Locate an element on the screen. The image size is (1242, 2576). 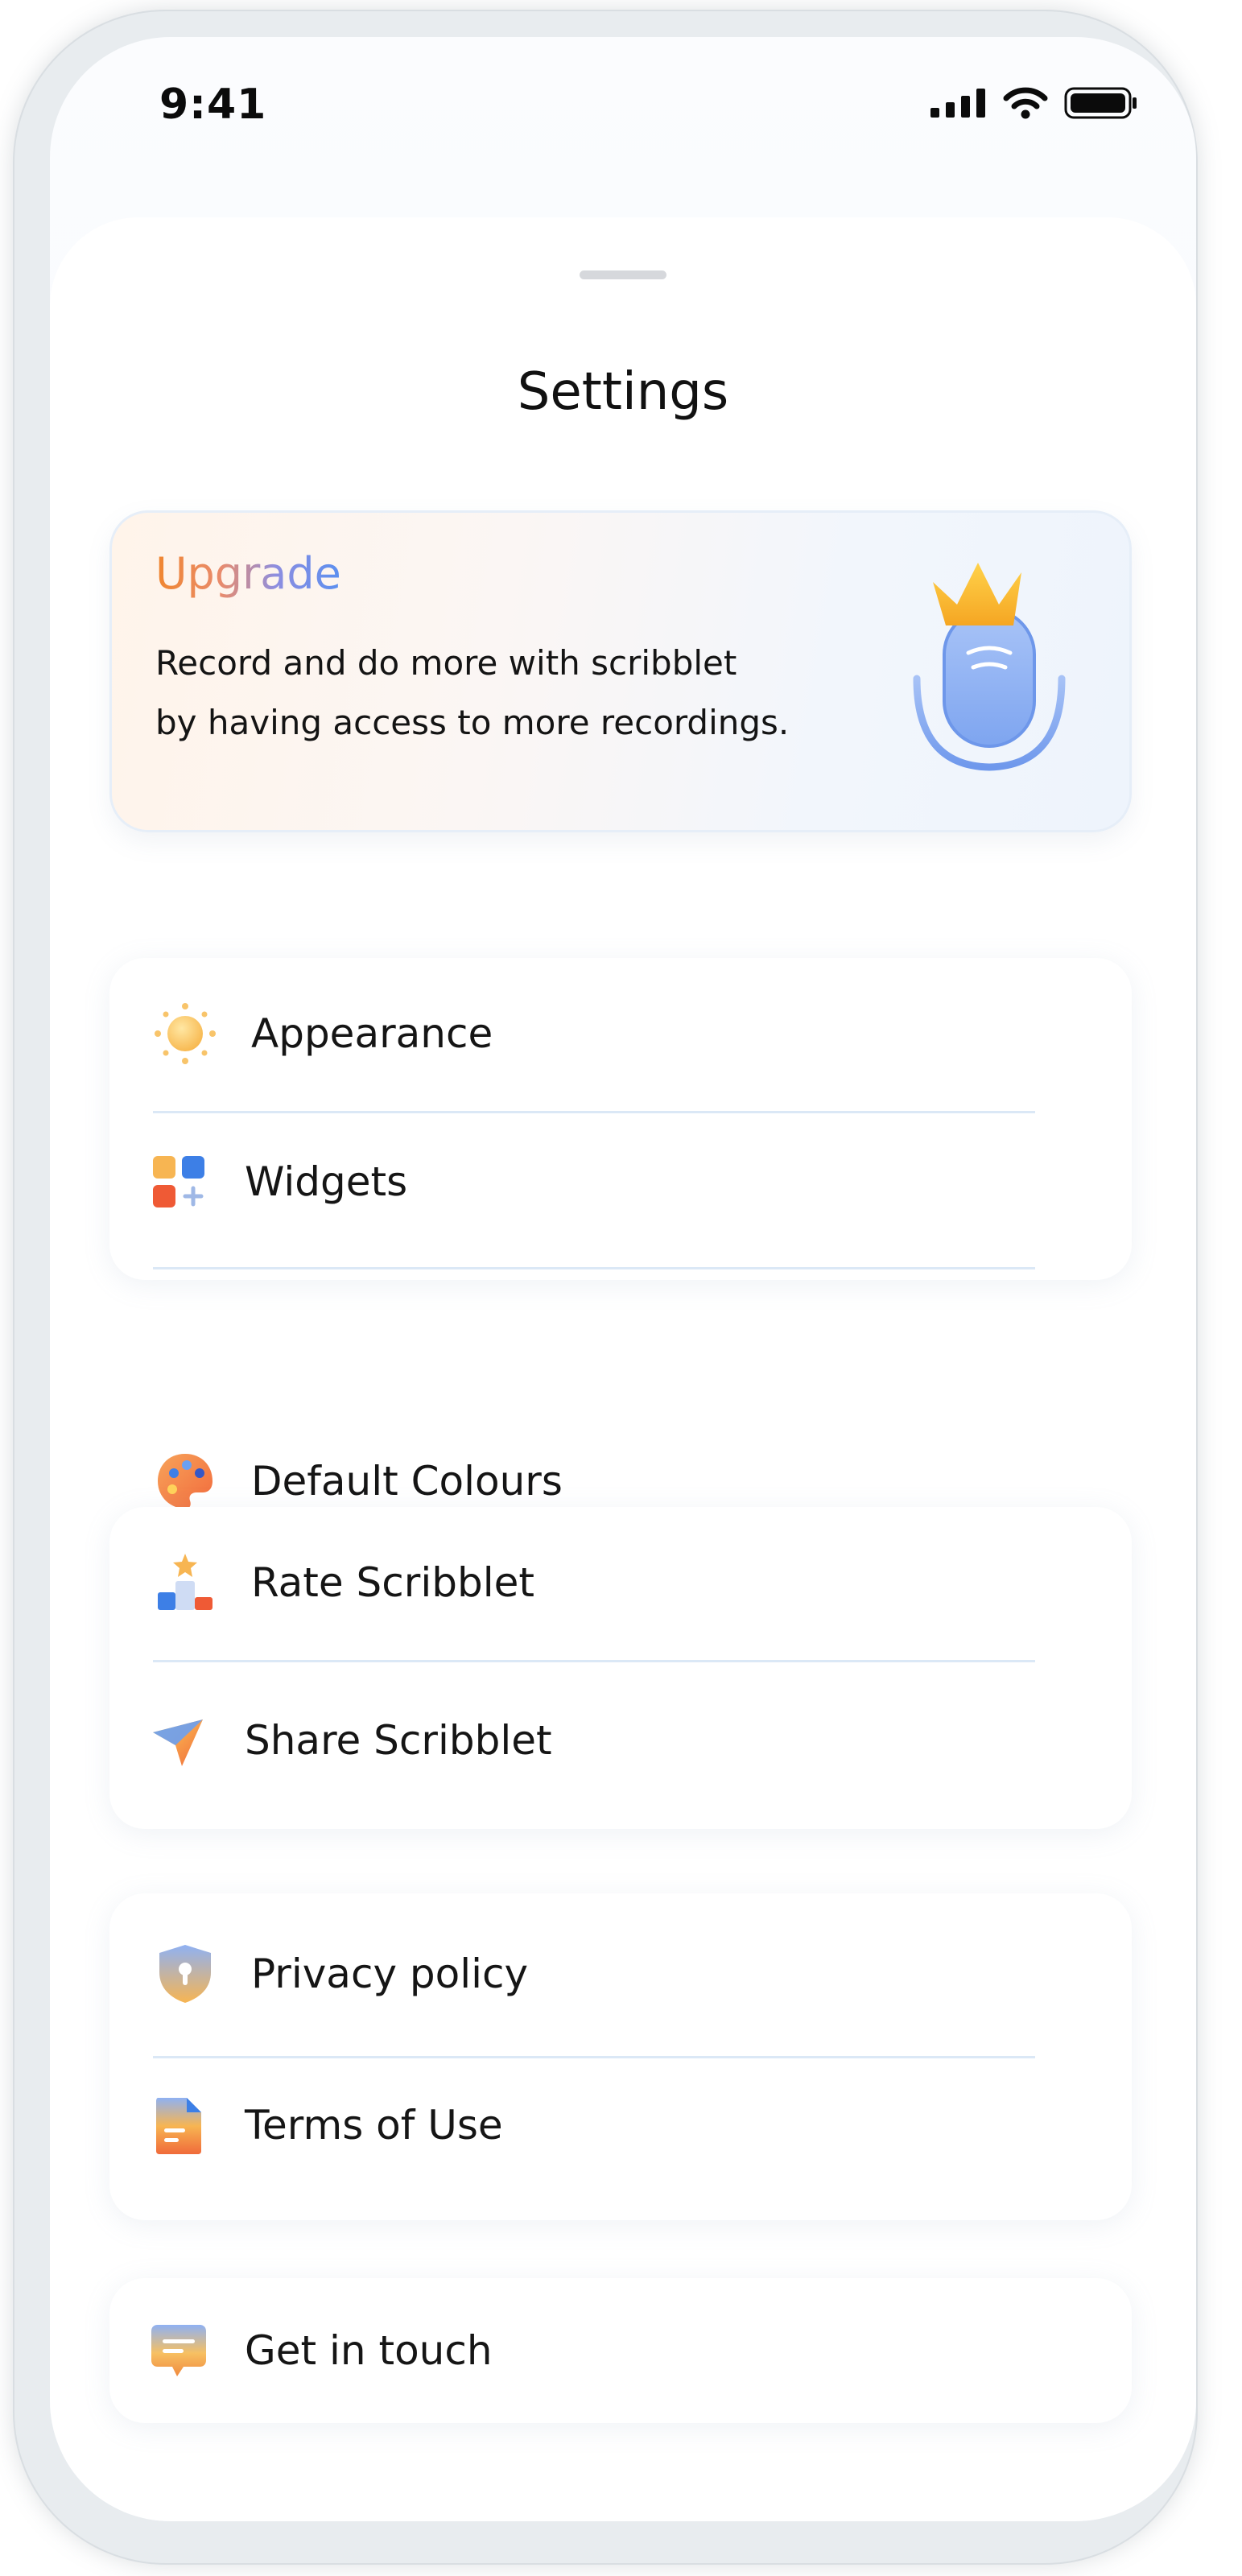
settings-row-label: Default Colours is located at coordinates (407, 1481).